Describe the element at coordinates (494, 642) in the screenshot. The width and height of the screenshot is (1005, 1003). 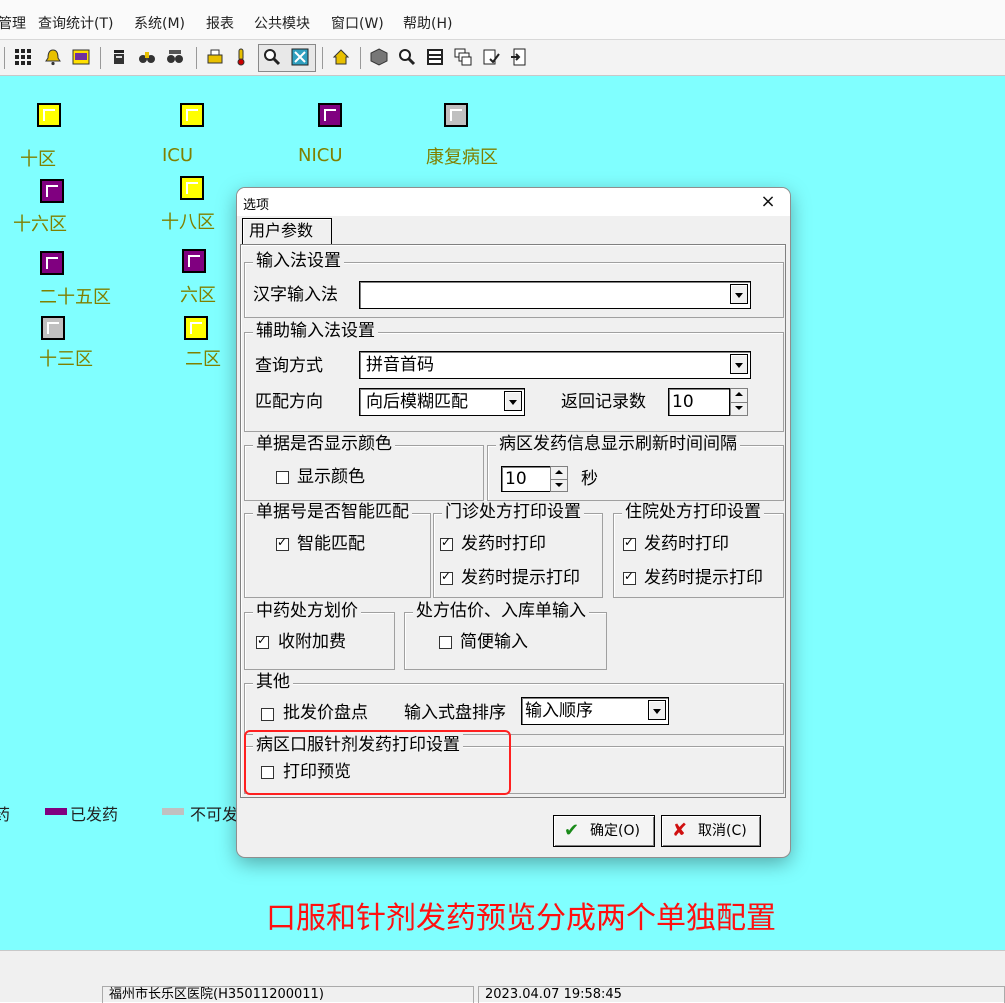
I see `simple-input-label: 简便输入` at that location.